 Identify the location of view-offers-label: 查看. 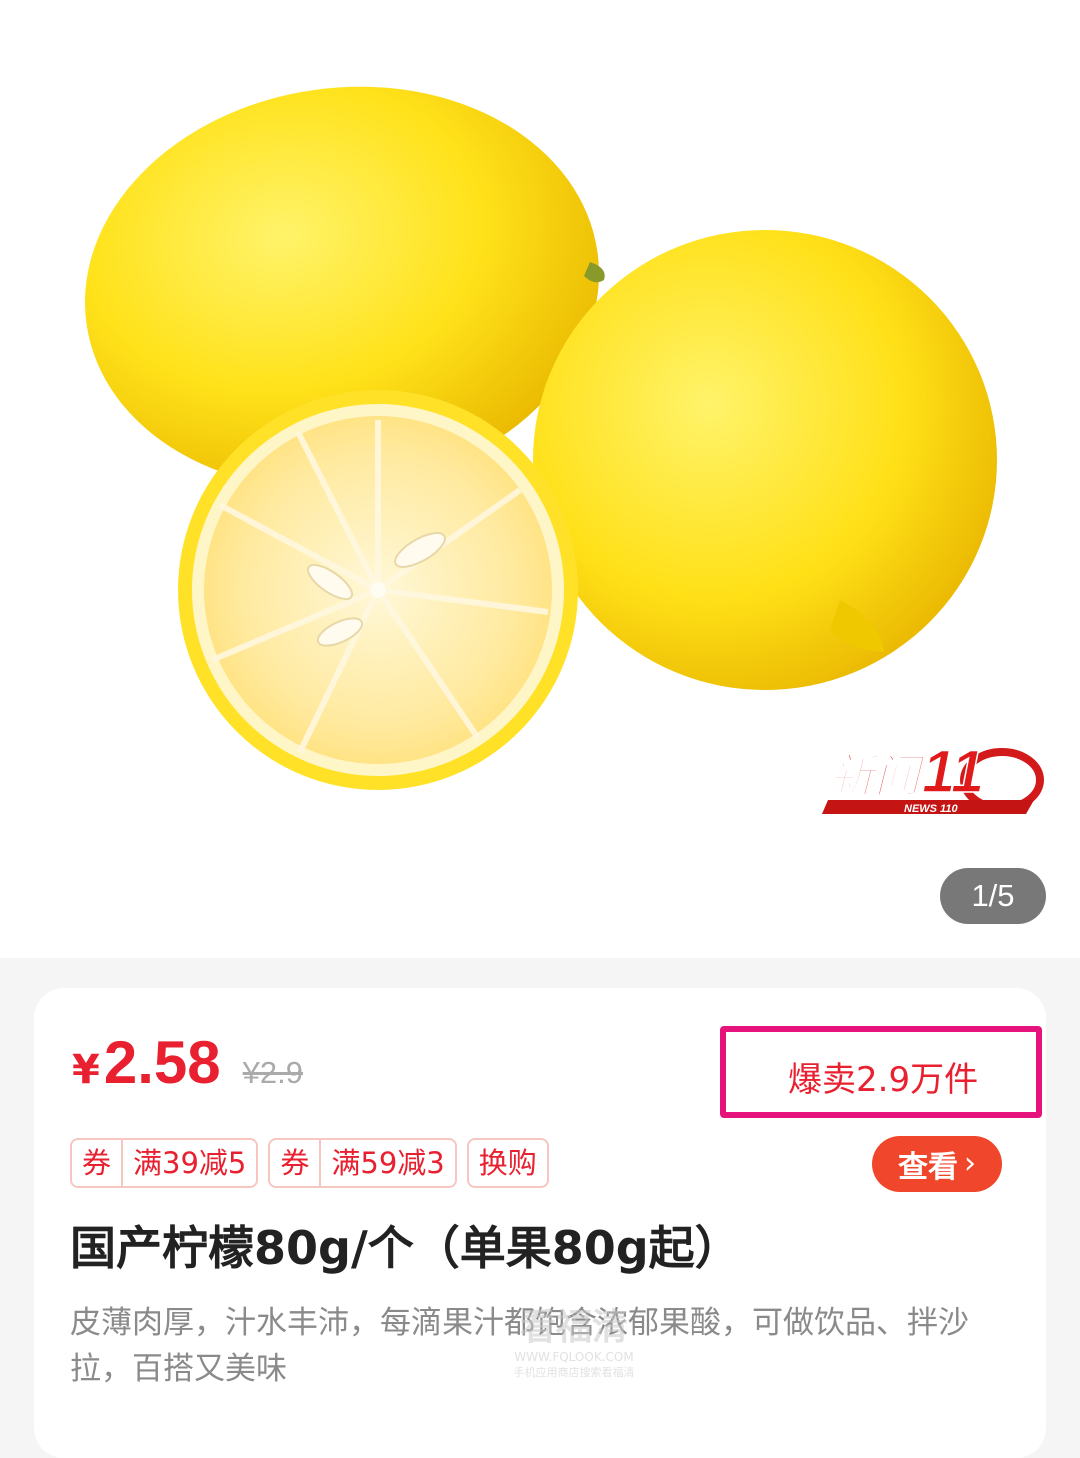
(928, 1167).